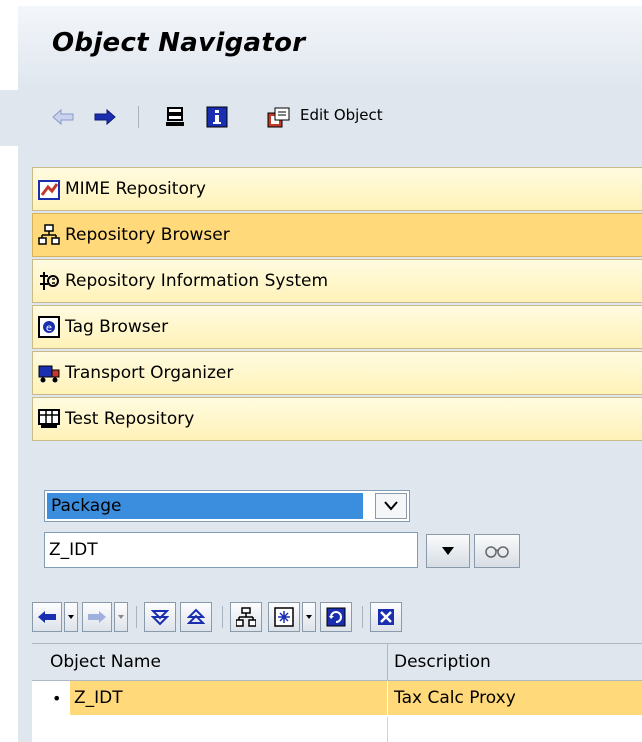 This screenshot has width=642, height=742. Describe the element at coordinates (337, 373) in the screenshot. I see `nav-item-transport-organizer: Transport Organizer` at that location.